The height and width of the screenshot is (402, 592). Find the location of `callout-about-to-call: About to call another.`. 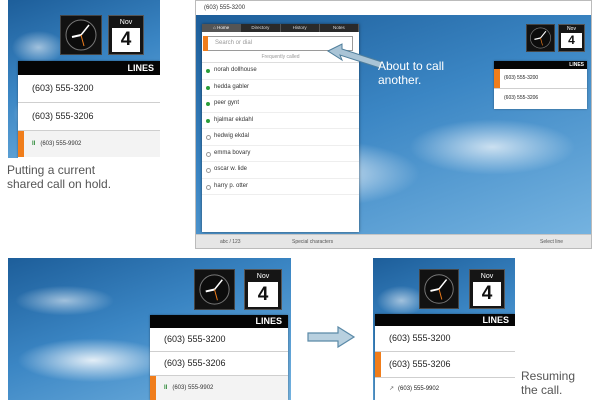

callout-about-to-call: About to call another. is located at coordinates (411, 73).